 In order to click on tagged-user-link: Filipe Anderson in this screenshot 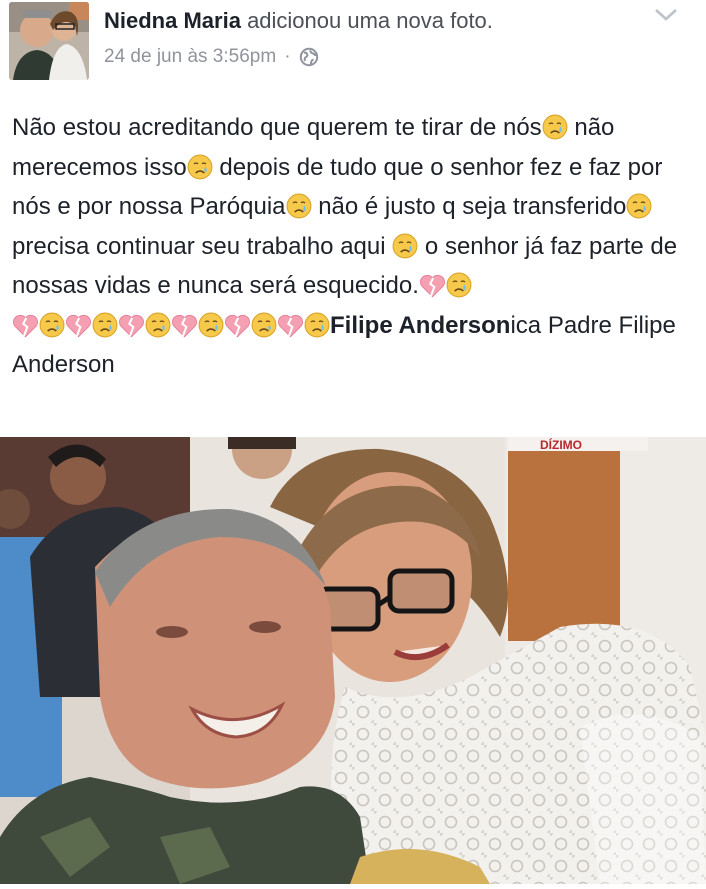, I will do `click(420, 325)`.